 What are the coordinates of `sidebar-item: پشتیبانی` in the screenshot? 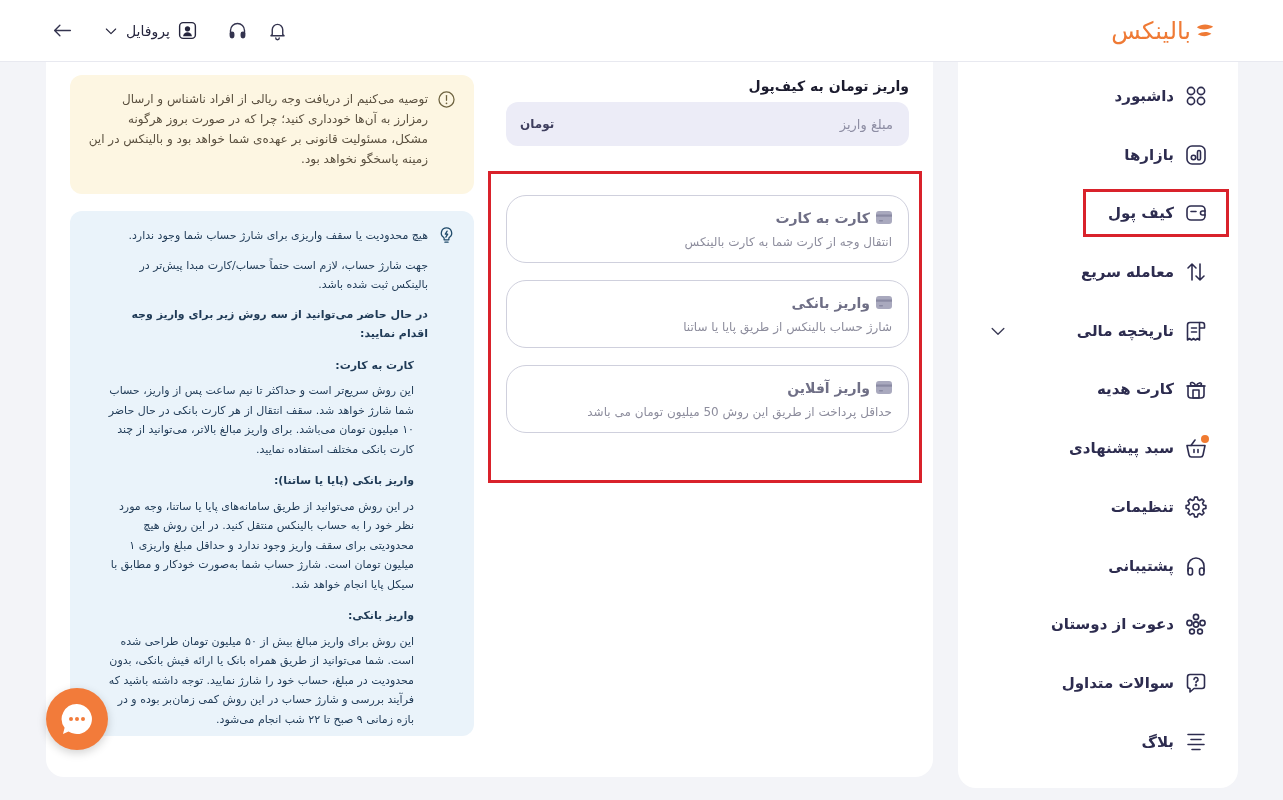 It's located at (1156, 565).